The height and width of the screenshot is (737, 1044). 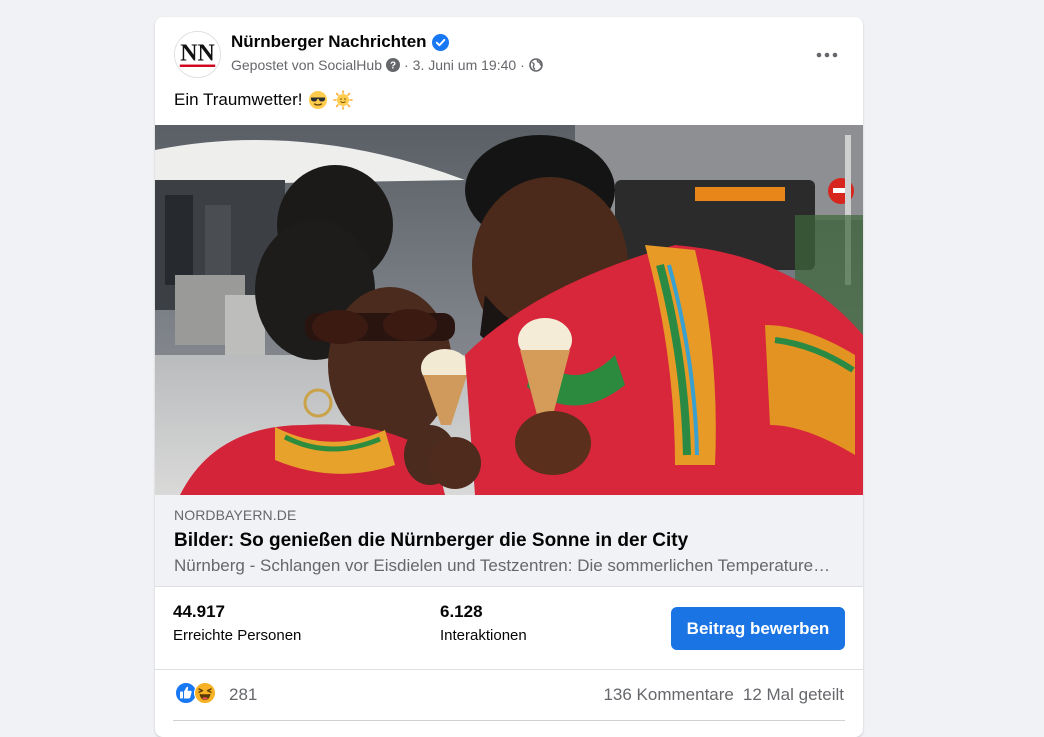 What do you see at coordinates (440, 42) in the screenshot?
I see `verified-badge-icon` at bounding box center [440, 42].